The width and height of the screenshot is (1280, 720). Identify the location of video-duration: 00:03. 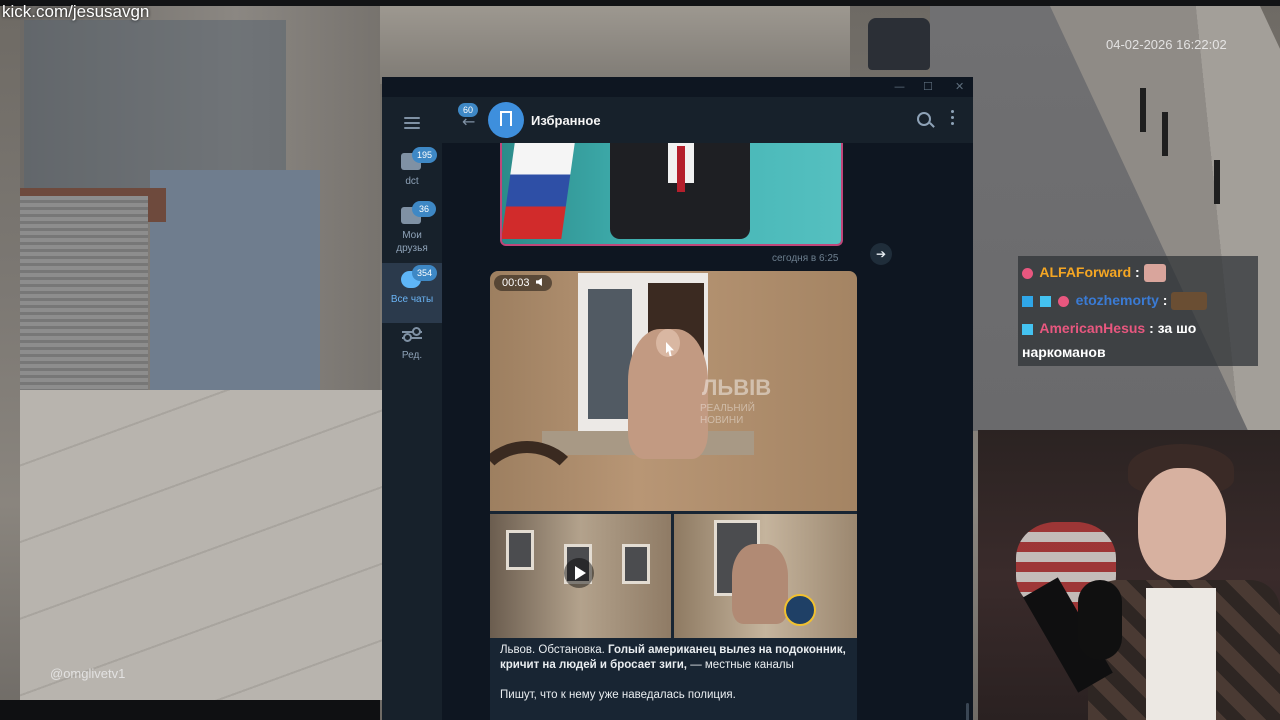
(523, 283).